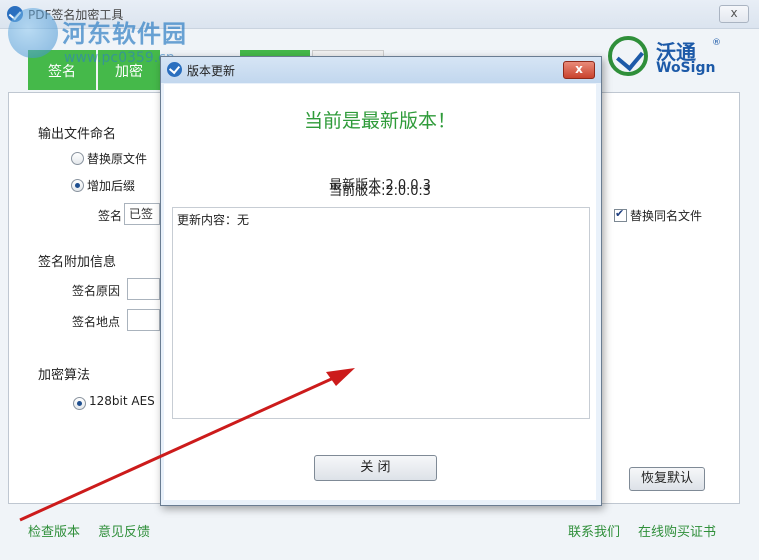 This screenshot has height=560, width=759. I want to click on annotation-arrow, so click(187, 445).